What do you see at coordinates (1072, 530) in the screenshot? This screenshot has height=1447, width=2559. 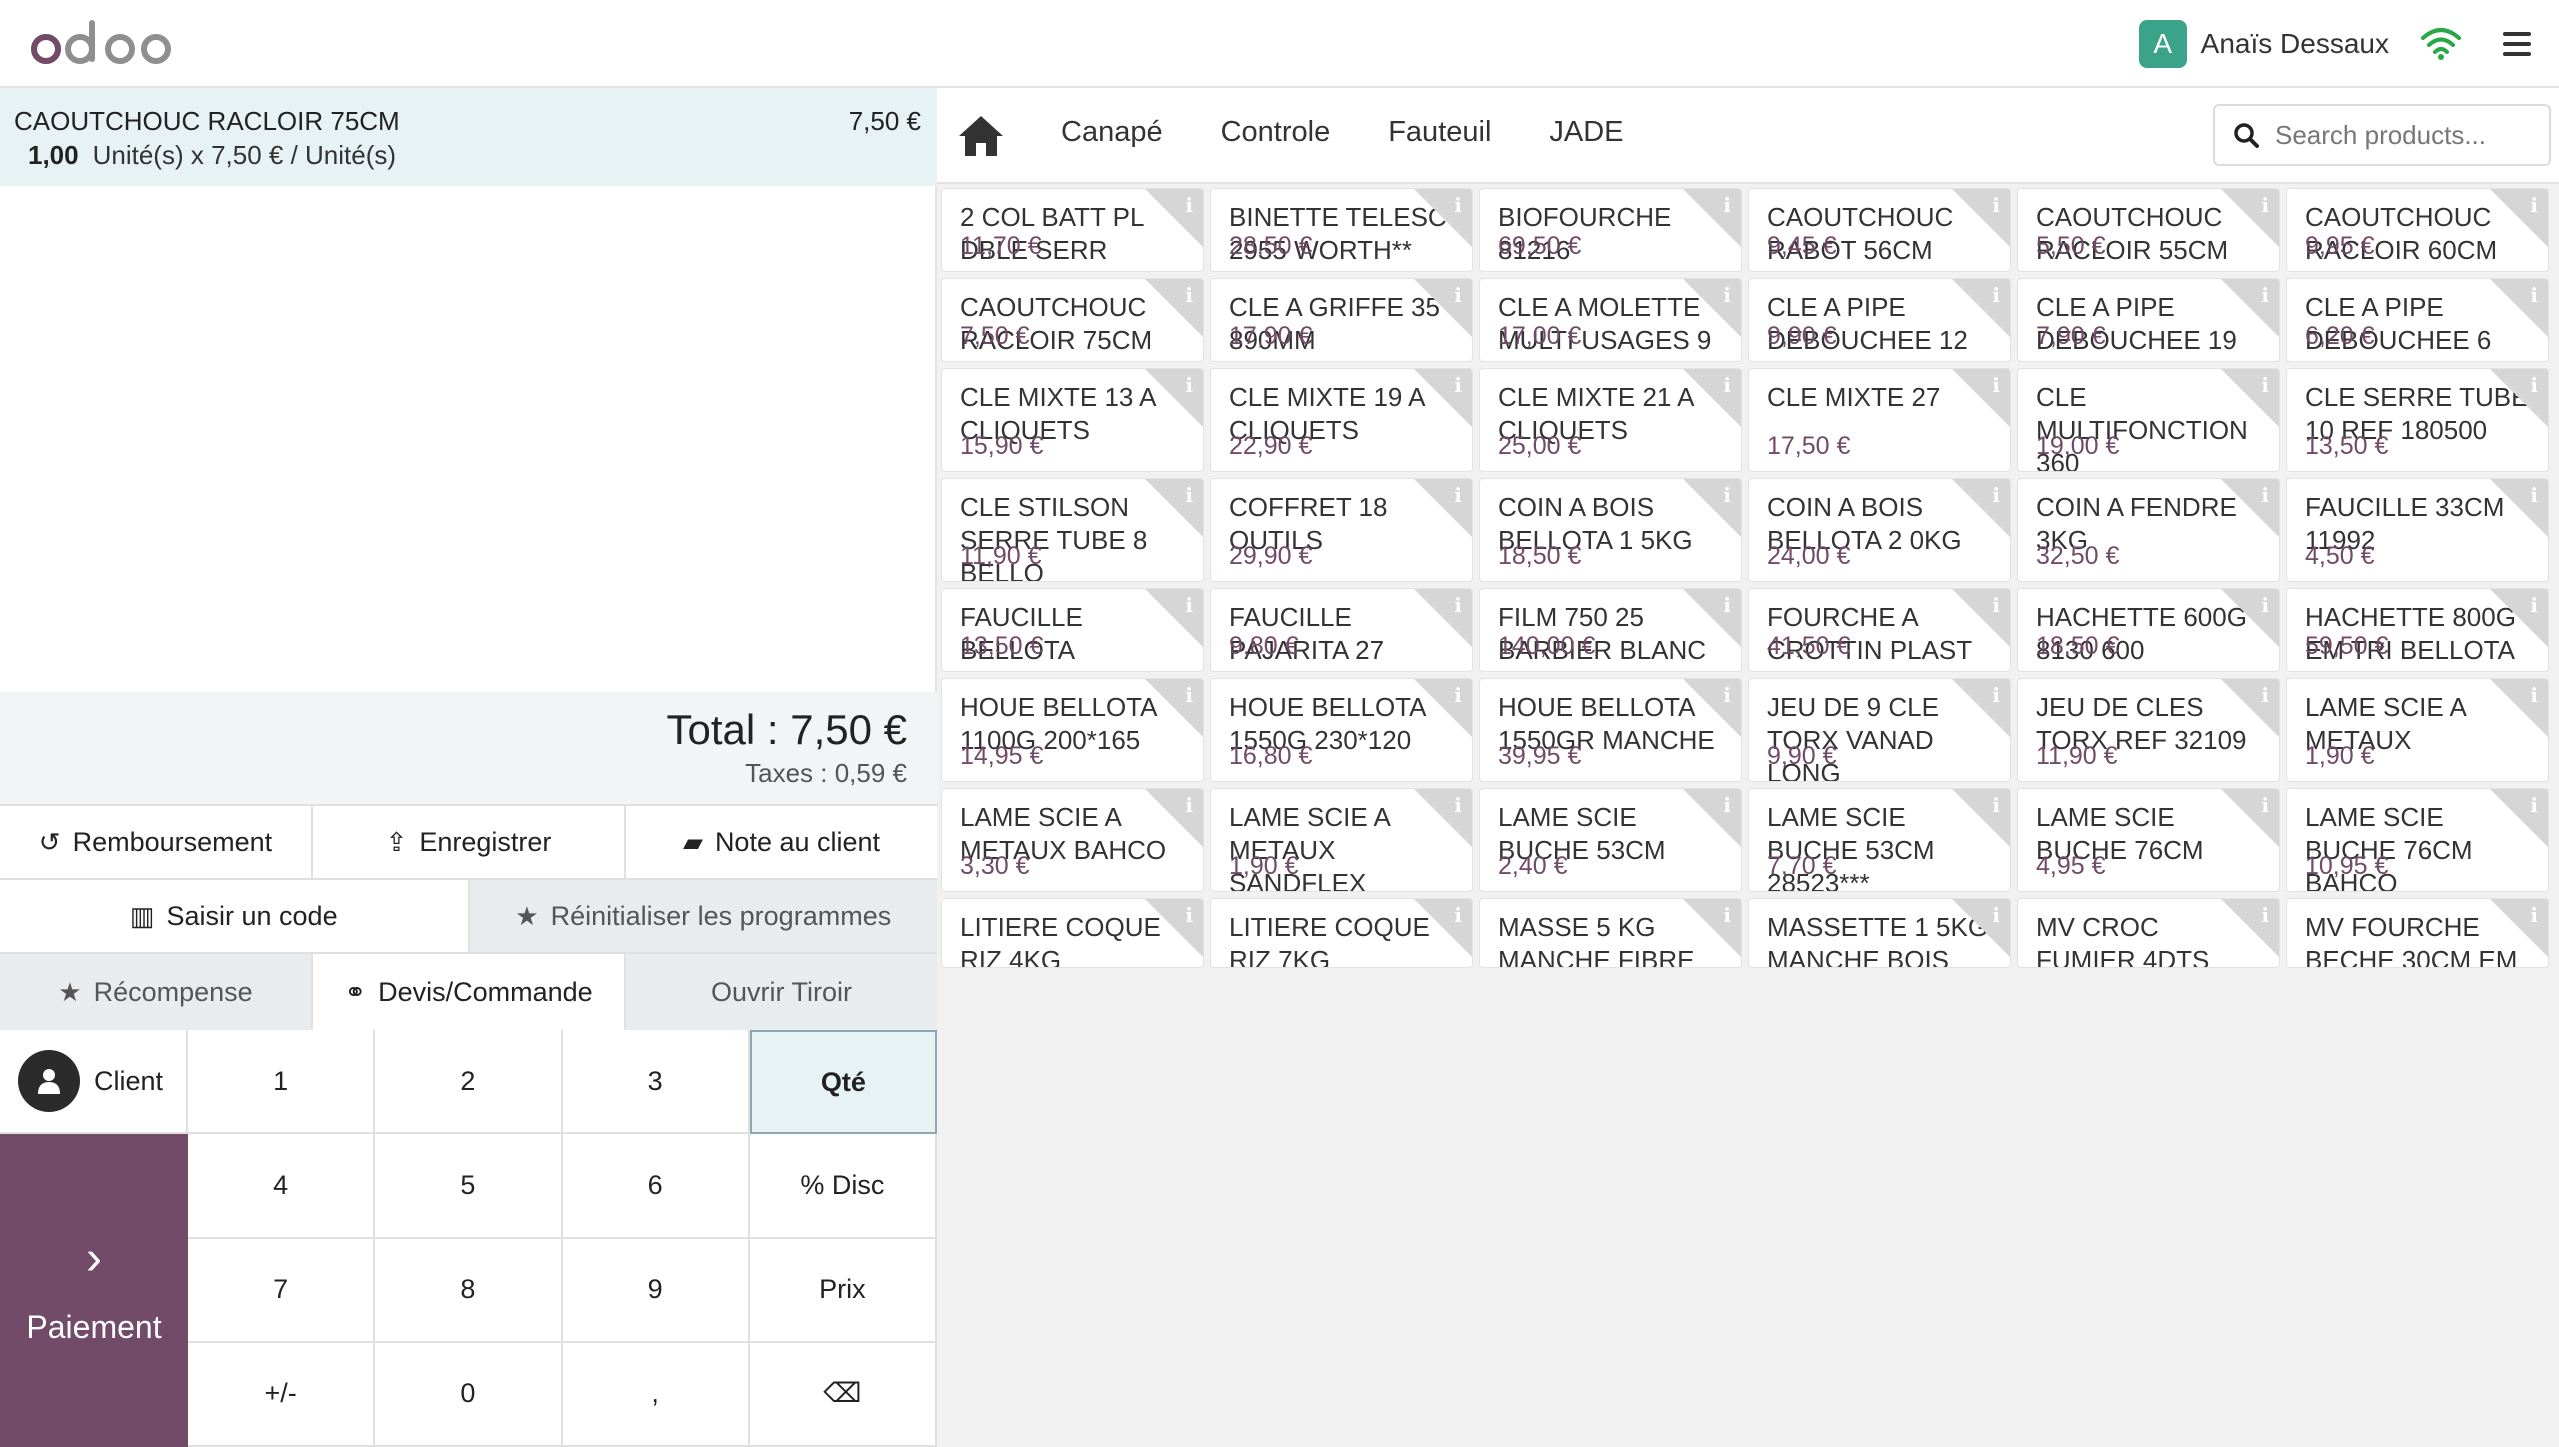 I see `product-card: CLE STILSON SERRE TUBE 8 BELLO 11,90 € i` at bounding box center [1072, 530].